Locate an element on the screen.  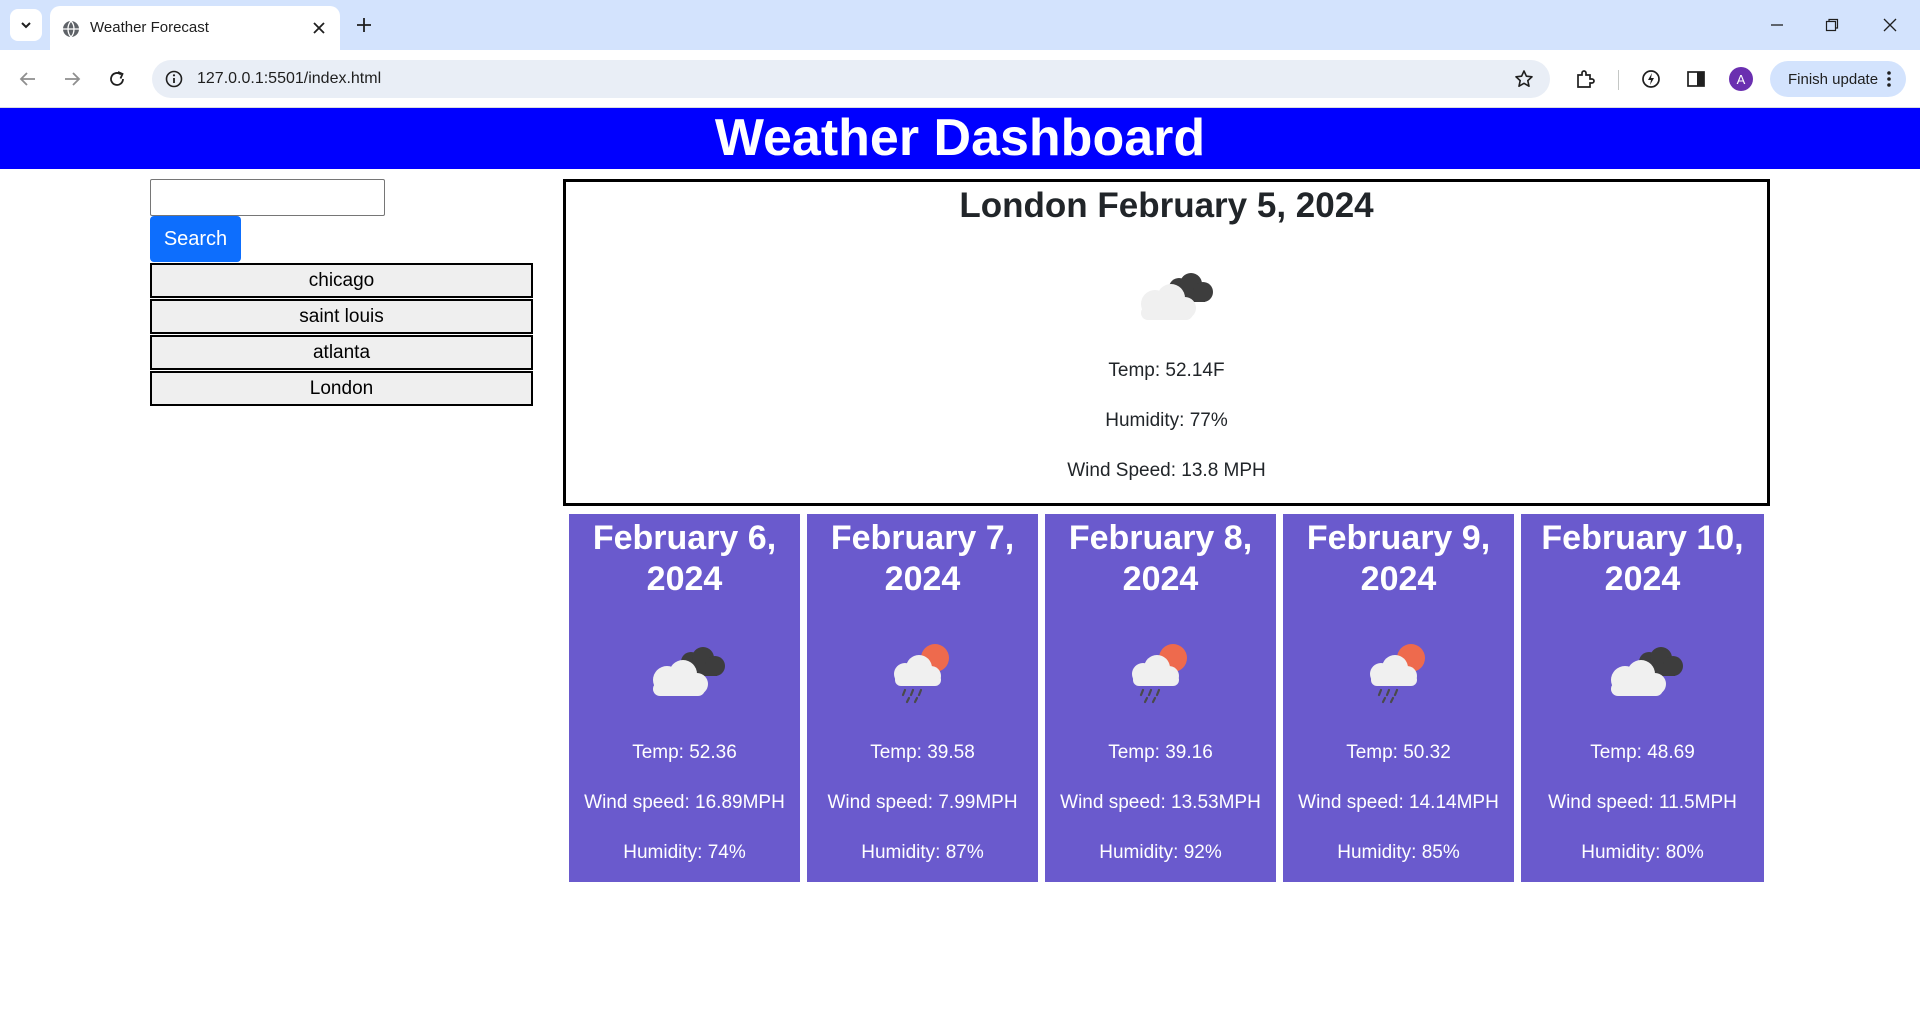
forecast-humidity: Humidity: 85% is located at coordinates (1398, 852).